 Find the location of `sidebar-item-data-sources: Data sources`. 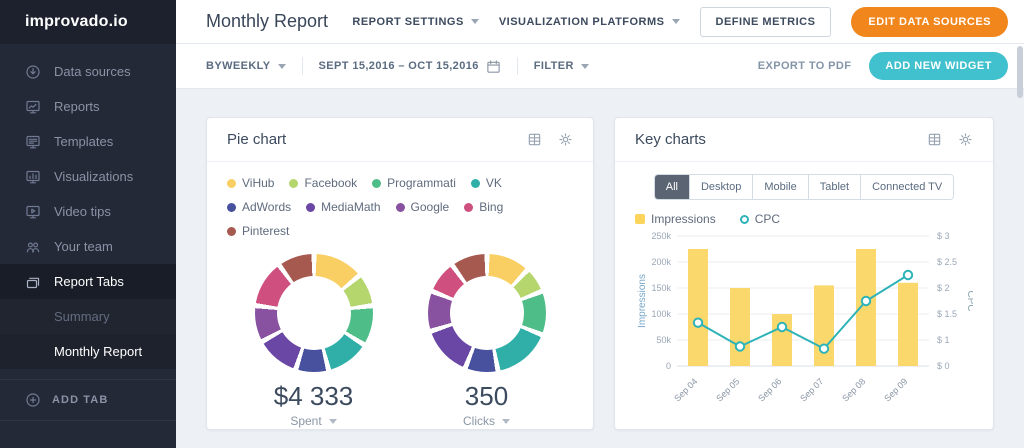

sidebar-item-data-sources: Data sources is located at coordinates (88, 71).